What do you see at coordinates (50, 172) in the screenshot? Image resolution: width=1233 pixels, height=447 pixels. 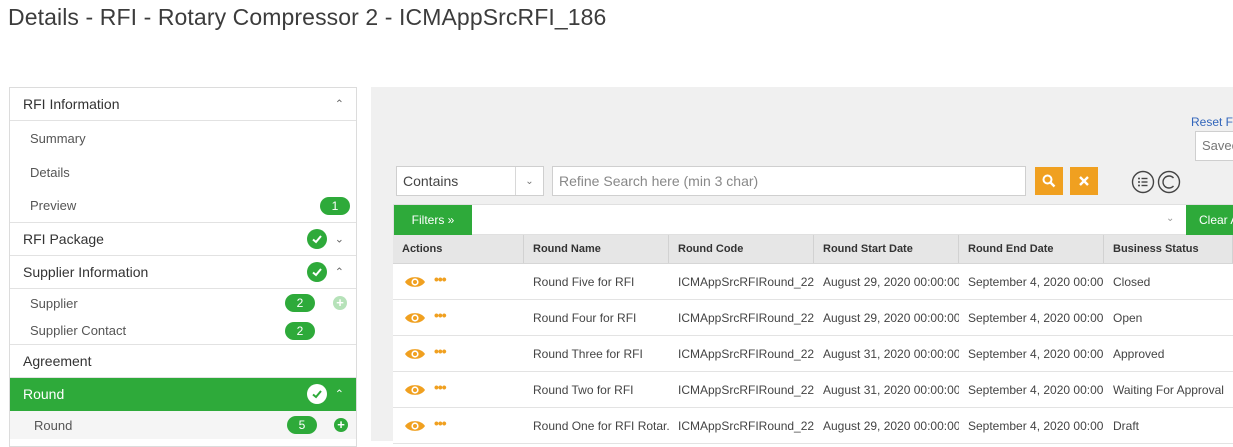 I see `sidebar-item-label: Details` at bounding box center [50, 172].